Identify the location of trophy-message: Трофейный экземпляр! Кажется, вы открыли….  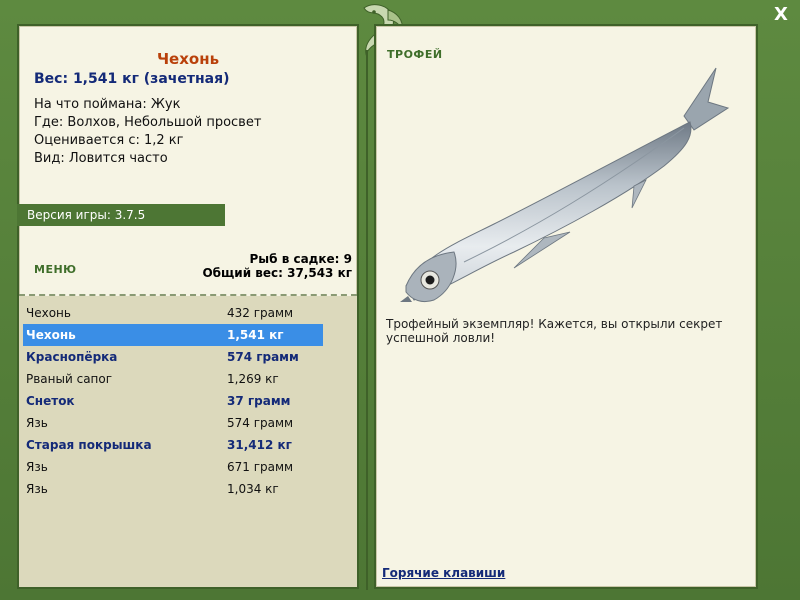
(554, 331).